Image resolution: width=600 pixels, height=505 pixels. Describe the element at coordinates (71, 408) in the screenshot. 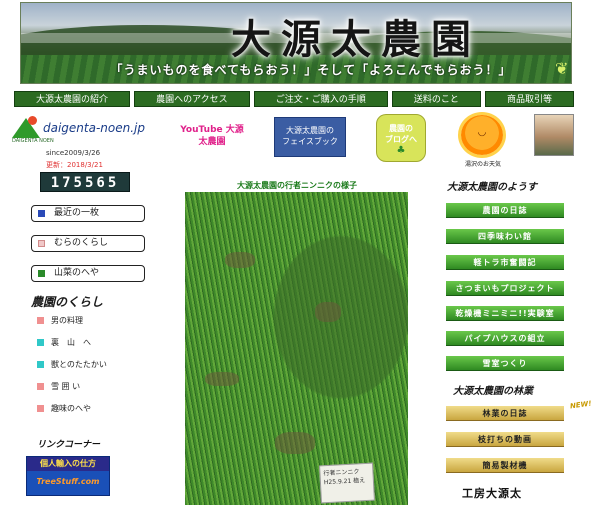

I see `life-link-label: 趣味のへや` at that location.